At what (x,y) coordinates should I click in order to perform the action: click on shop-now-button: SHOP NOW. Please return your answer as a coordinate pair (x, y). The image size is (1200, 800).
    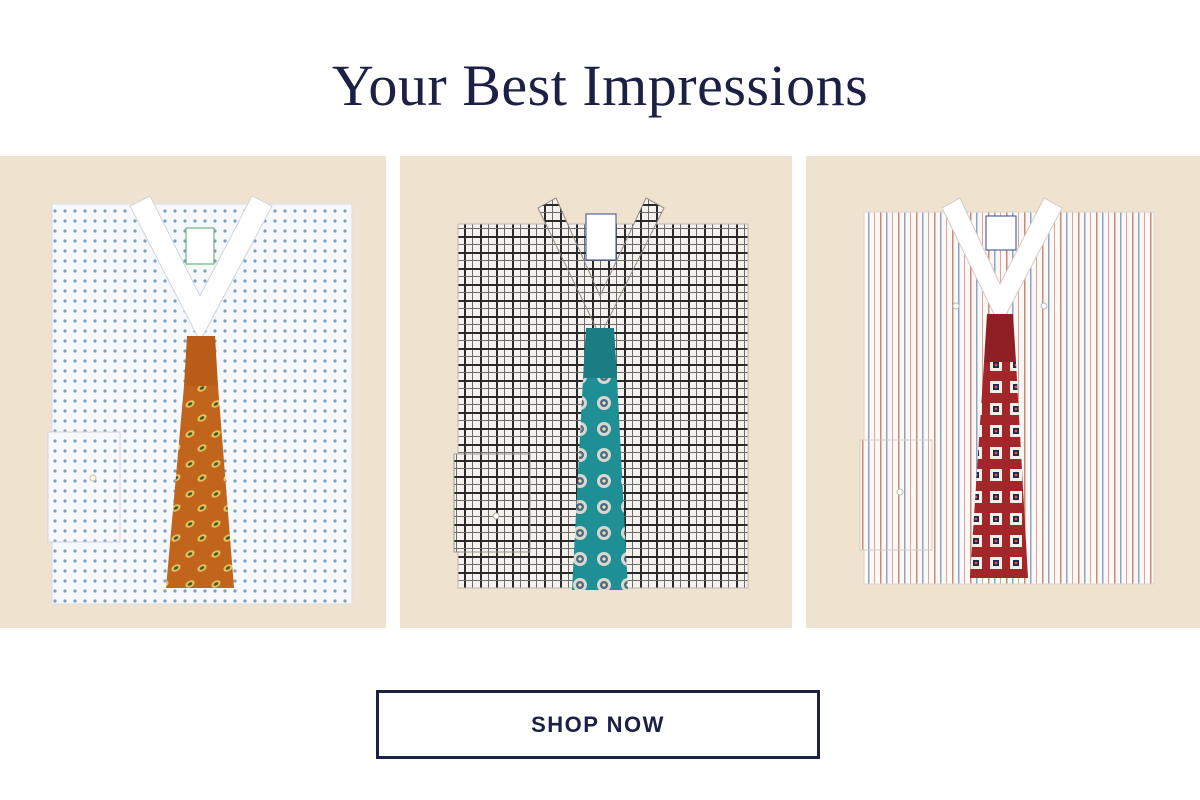
    Looking at the image, I should click on (598, 724).